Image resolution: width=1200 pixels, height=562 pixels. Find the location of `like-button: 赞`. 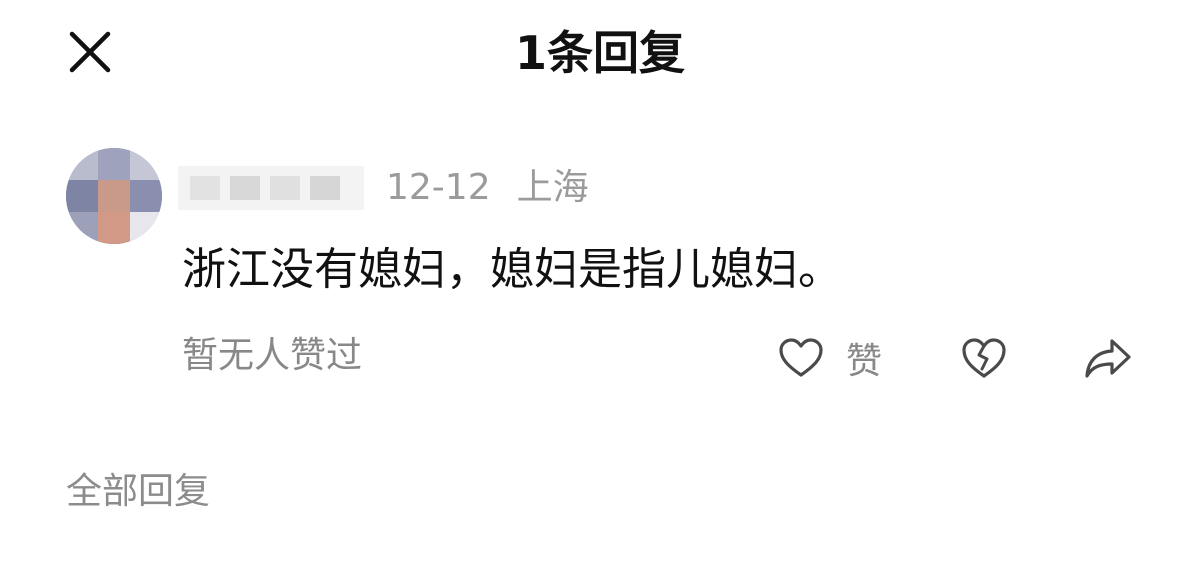

like-button: 赞 is located at coordinates (830, 358).